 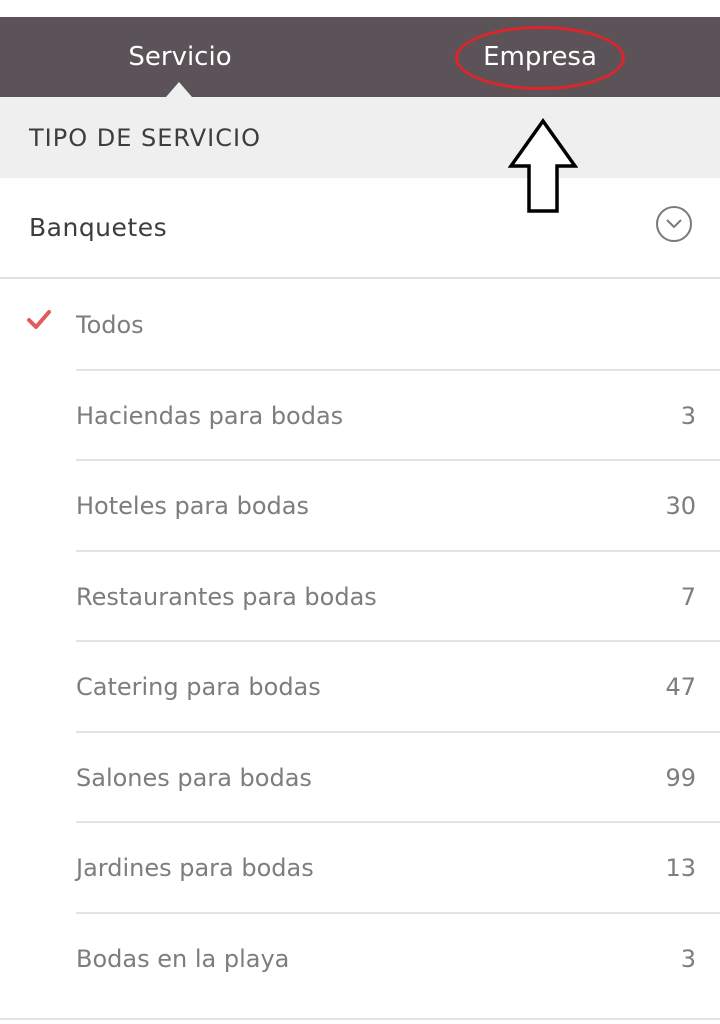 What do you see at coordinates (226, 596) in the screenshot?
I see `list-item-label: Restaurantes para bodas` at bounding box center [226, 596].